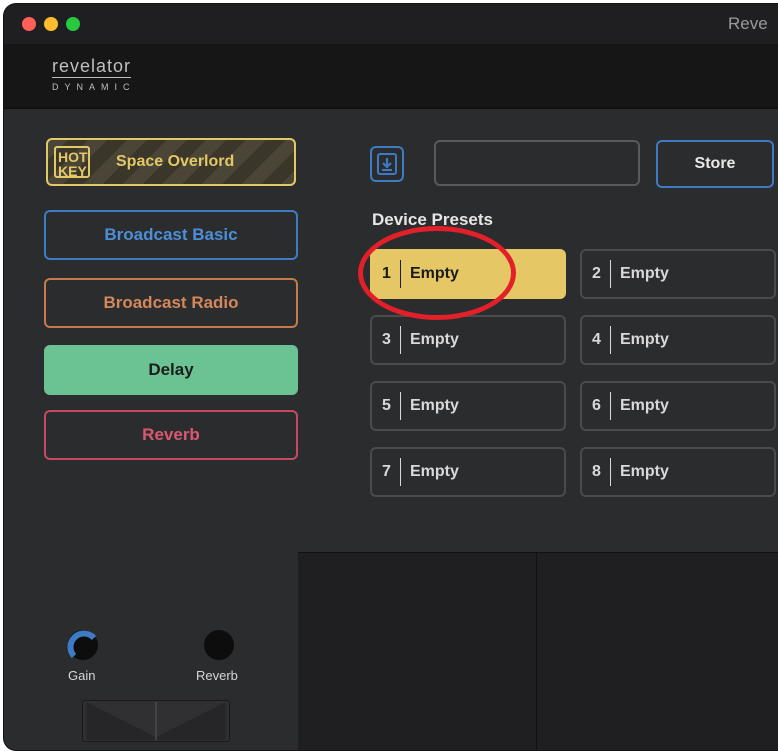 This screenshot has height=754, width=778. Describe the element at coordinates (678, 340) in the screenshot. I see `device-preset-slot-4: 4 Empty` at that location.